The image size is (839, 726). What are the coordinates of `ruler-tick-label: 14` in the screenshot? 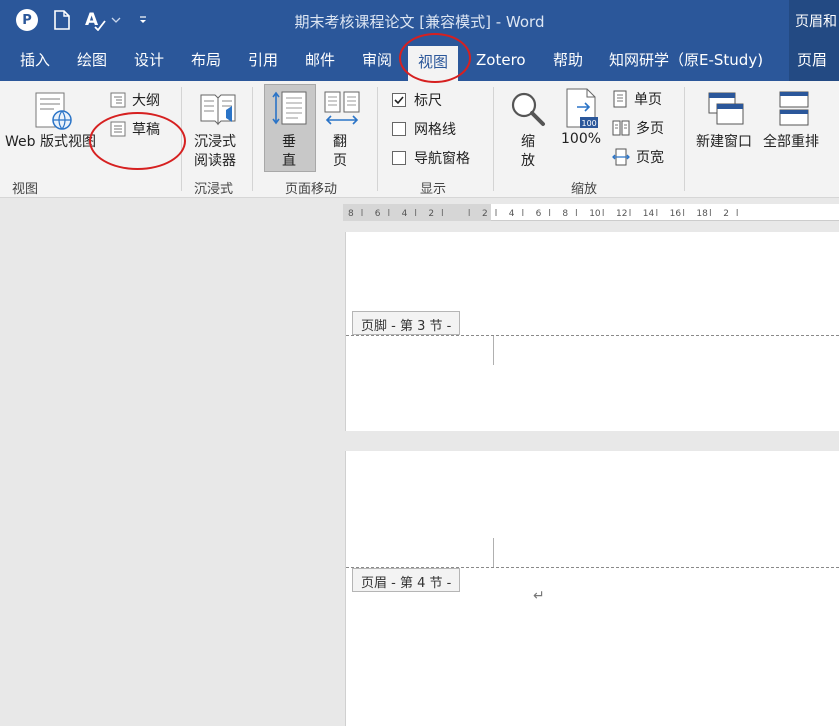 It's located at (649, 214).